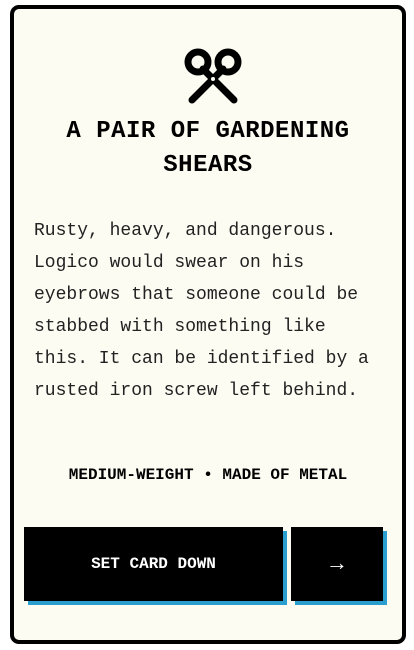  Describe the element at coordinates (213, 76) in the screenshot. I see `scissors-icon` at that location.